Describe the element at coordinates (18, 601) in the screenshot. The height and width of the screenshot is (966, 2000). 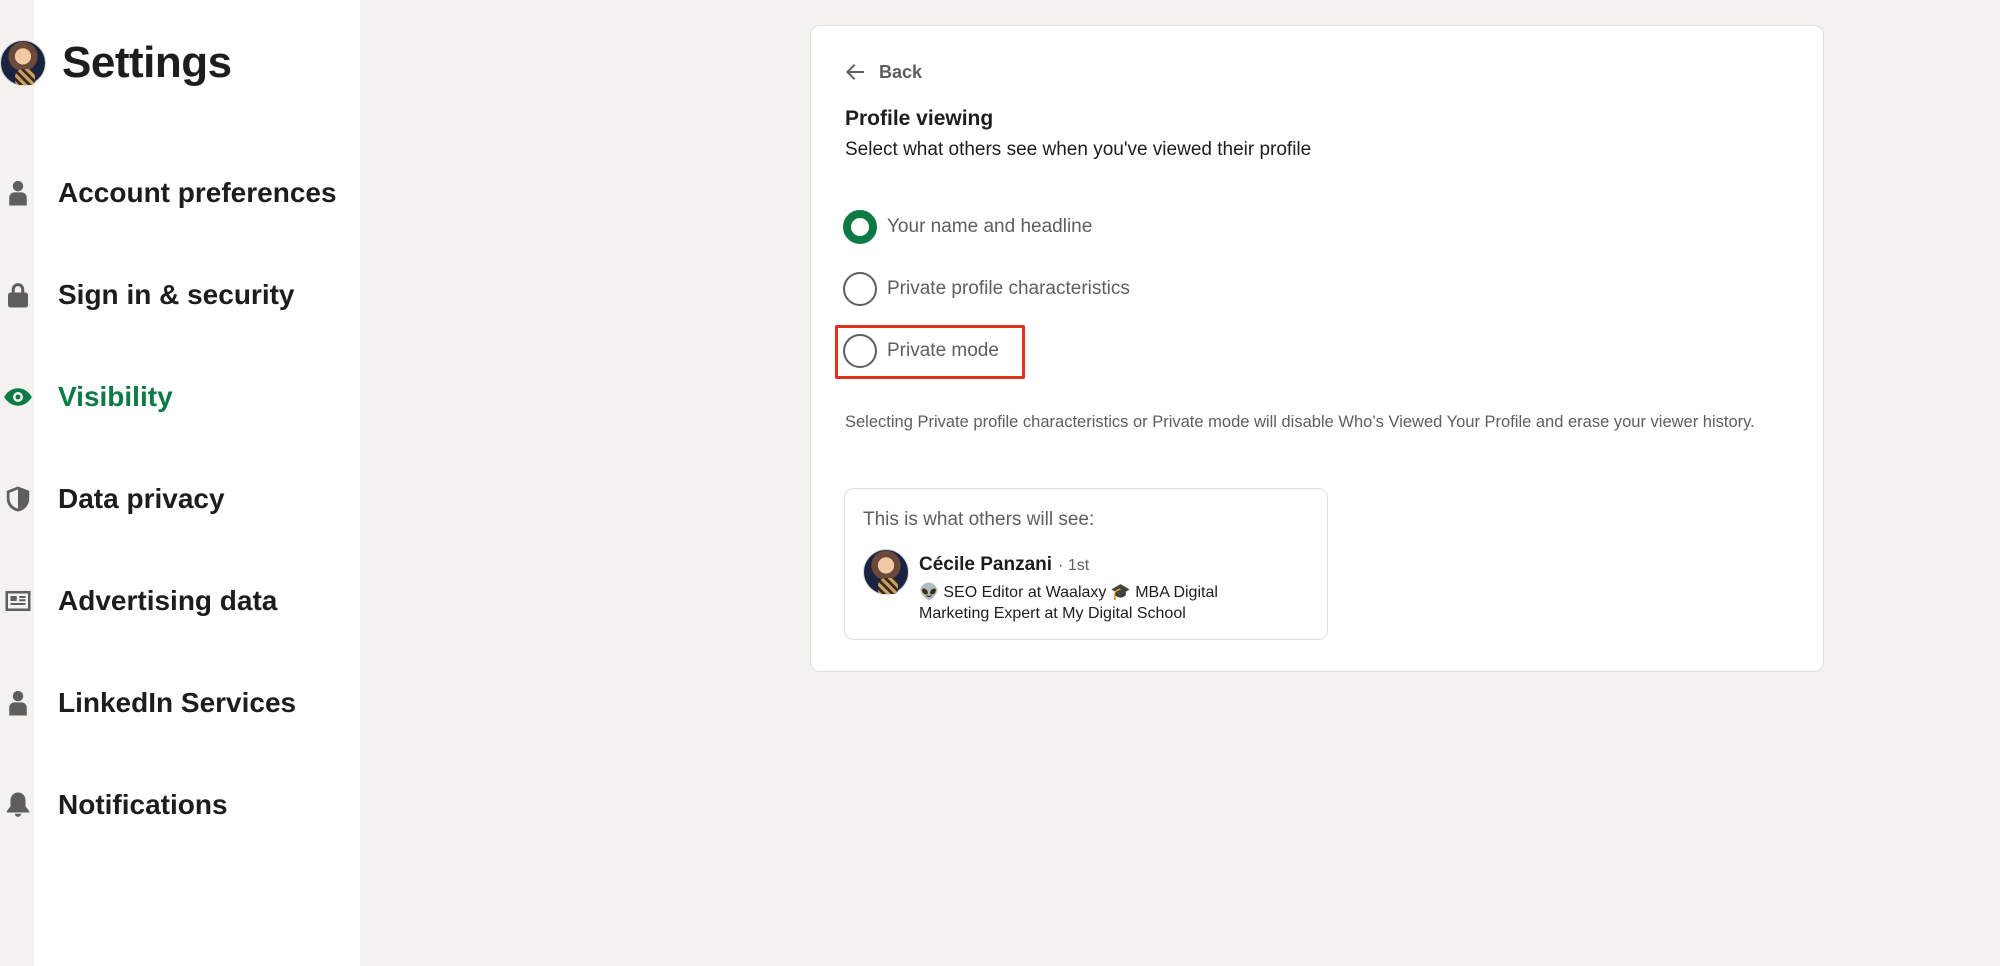
I see `newspaper-icon` at that location.